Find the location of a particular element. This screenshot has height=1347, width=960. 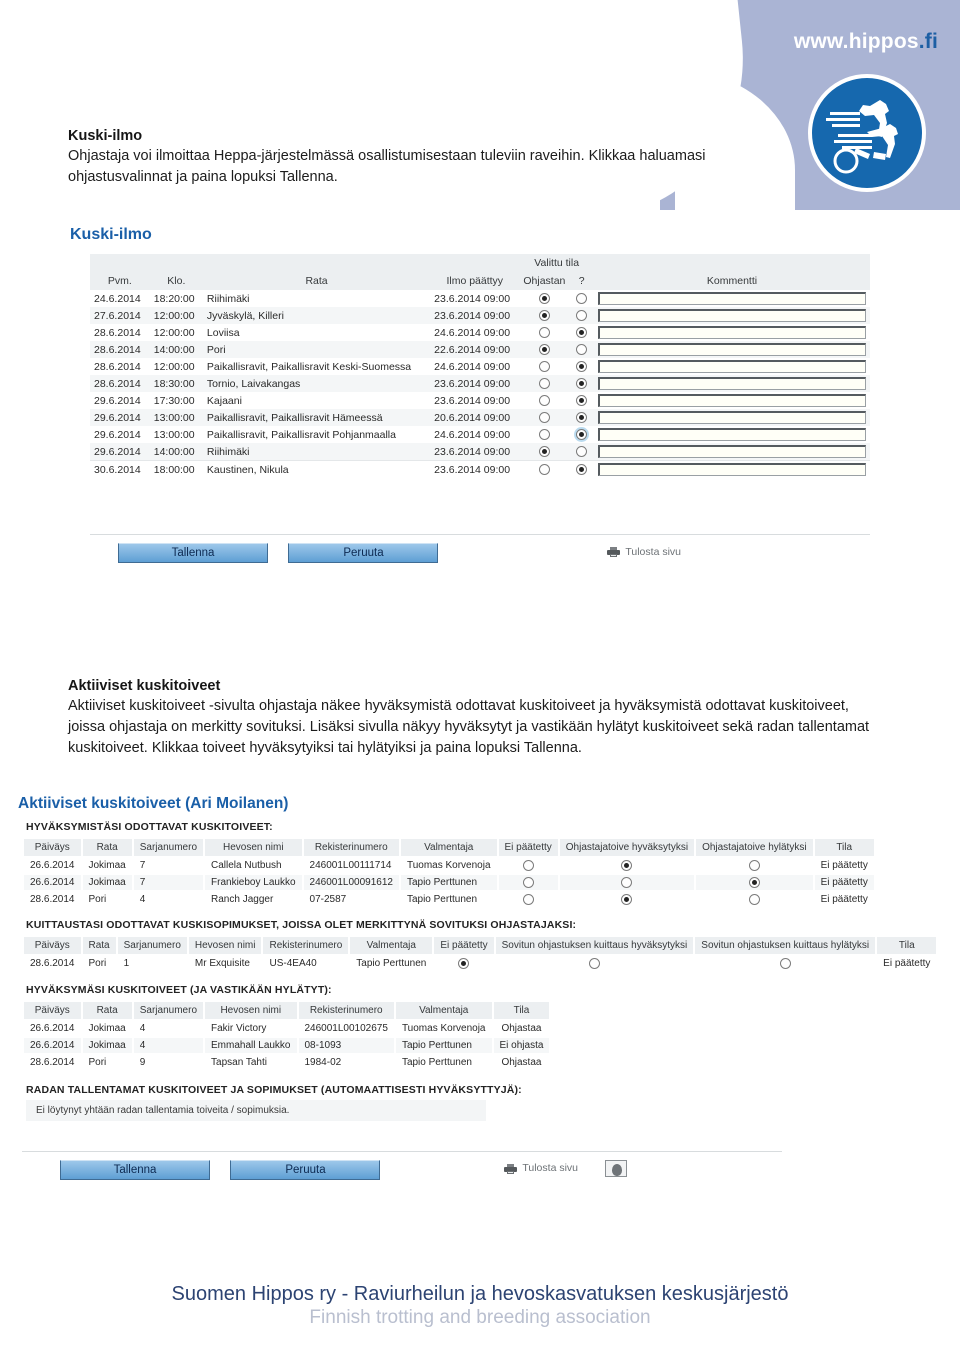

hippos-logo-icon is located at coordinates (867, 133).